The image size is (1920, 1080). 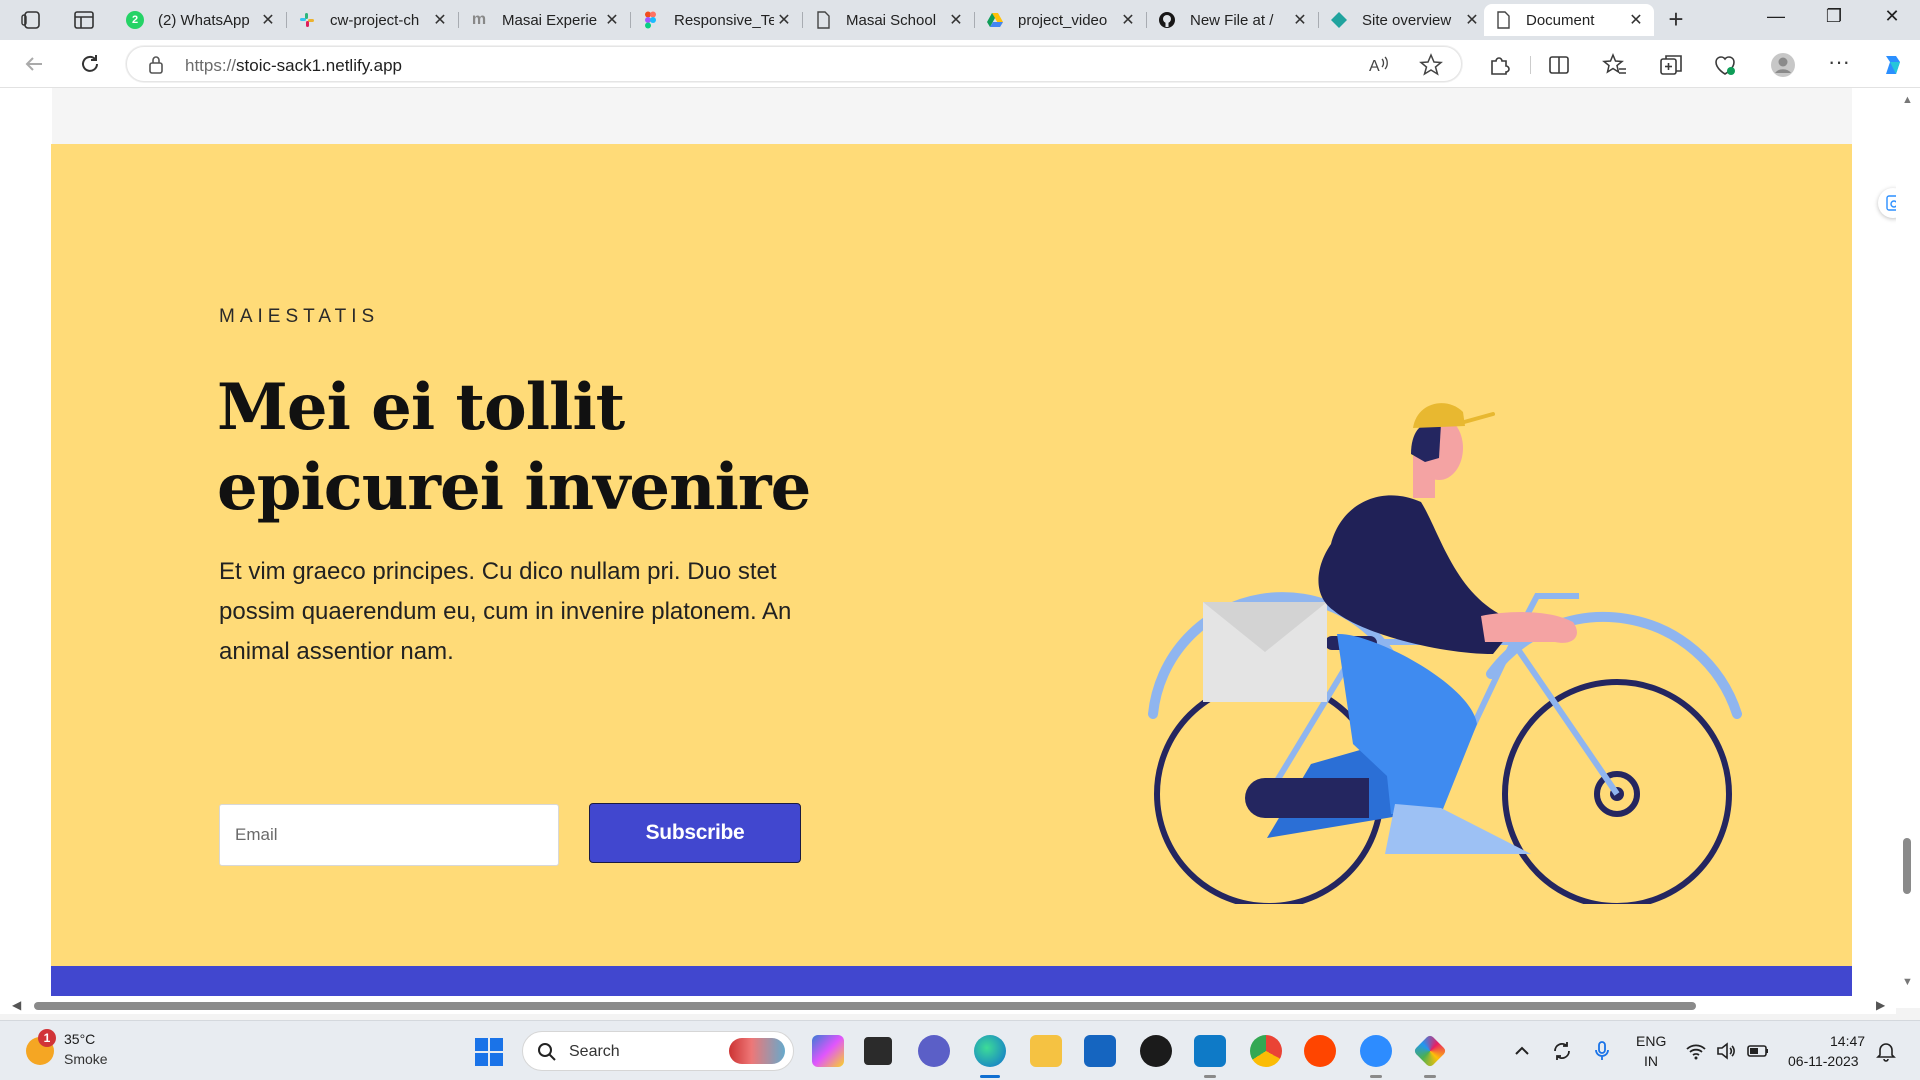 I want to click on dell-icon, so click(x=1156, y=1051).